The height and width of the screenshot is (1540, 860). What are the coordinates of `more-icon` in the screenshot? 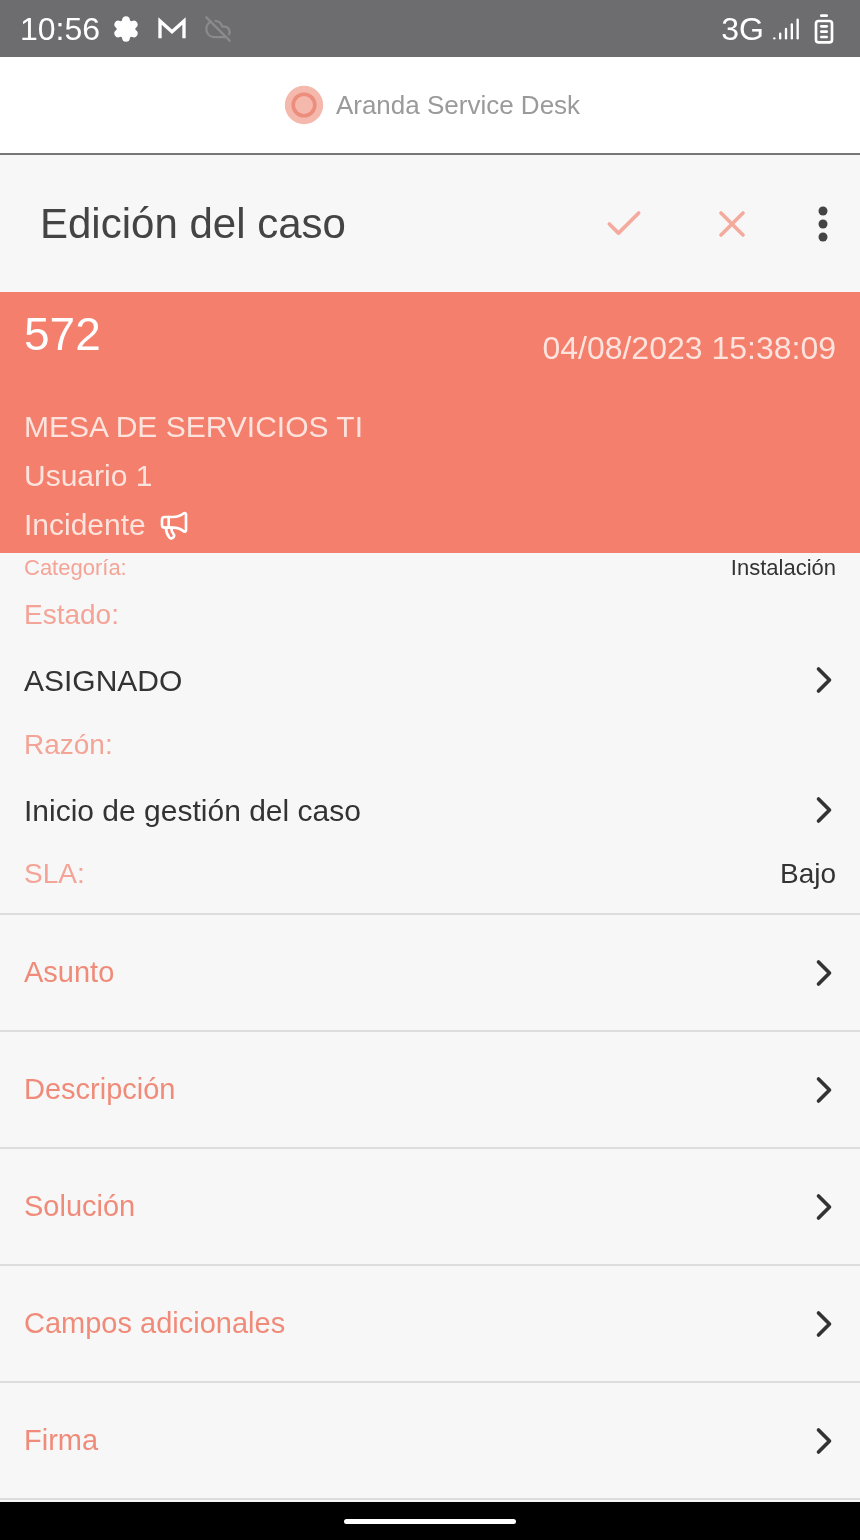 It's located at (823, 223).